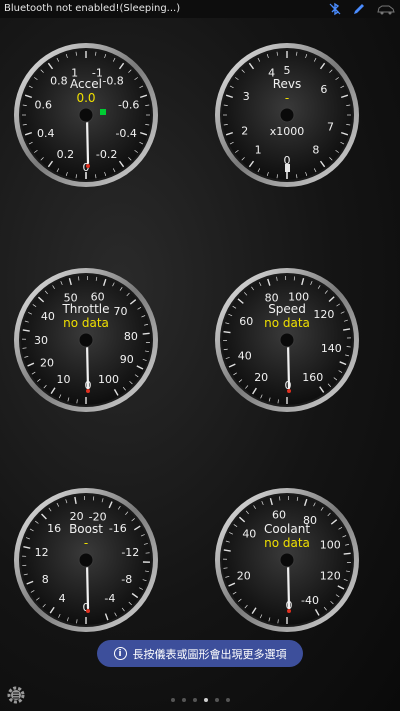 Image resolution: width=400 pixels, height=711 pixels. What do you see at coordinates (227, 332) in the screenshot?
I see `speed-tick` at bounding box center [227, 332].